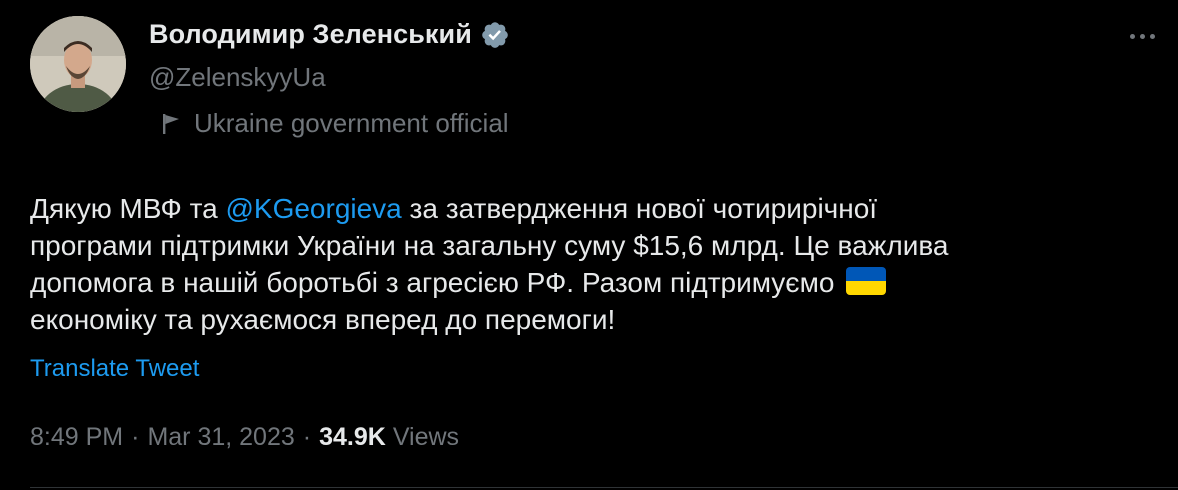  Describe the element at coordinates (604, 487) in the screenshot. I see `divider` at that location.